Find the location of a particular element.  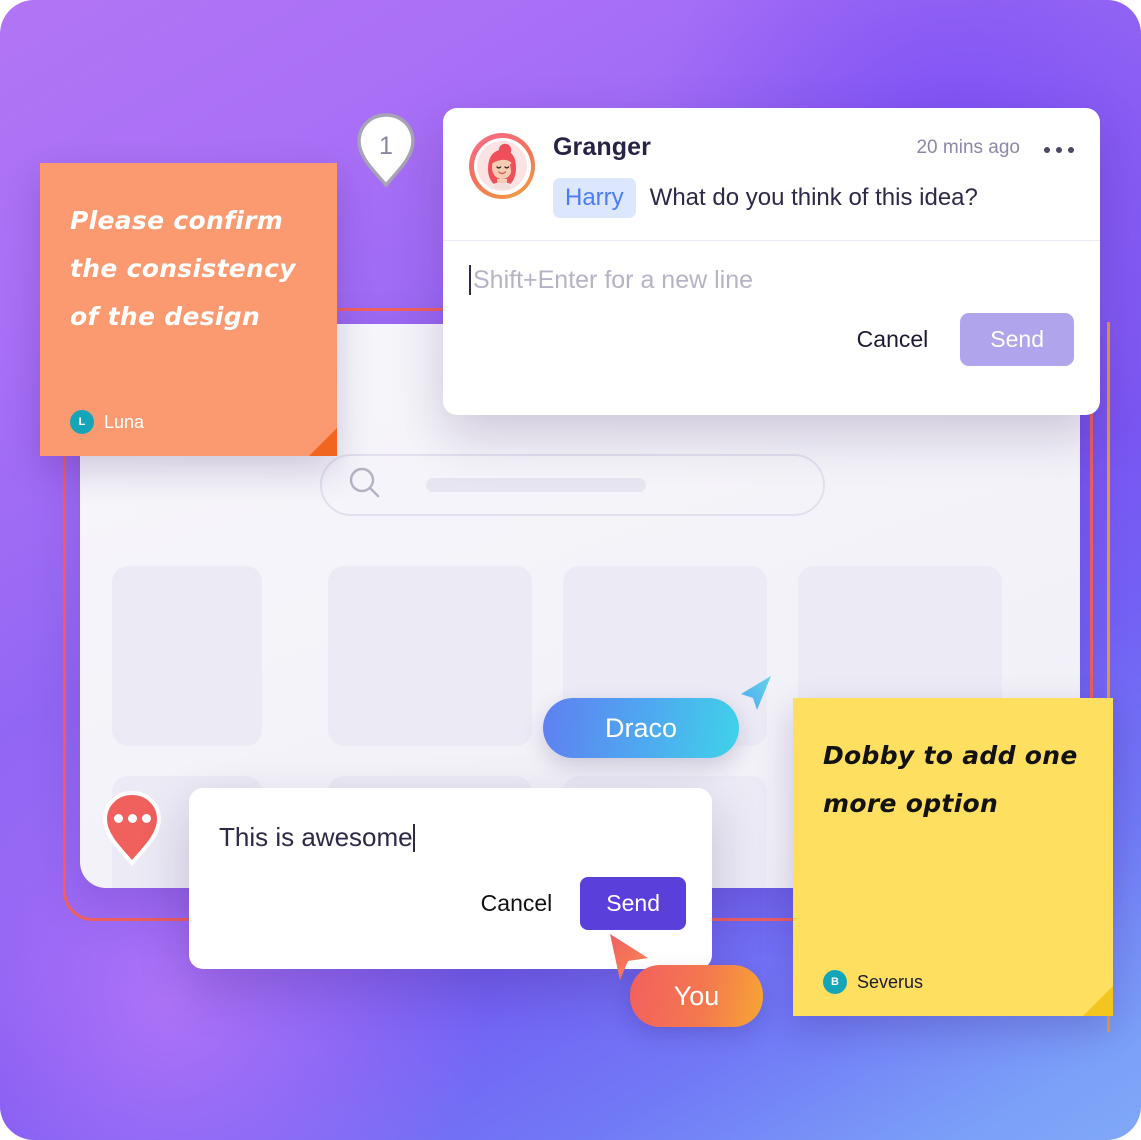

comment-actions-top: Cancel Send is located at coordinates (771, 330).